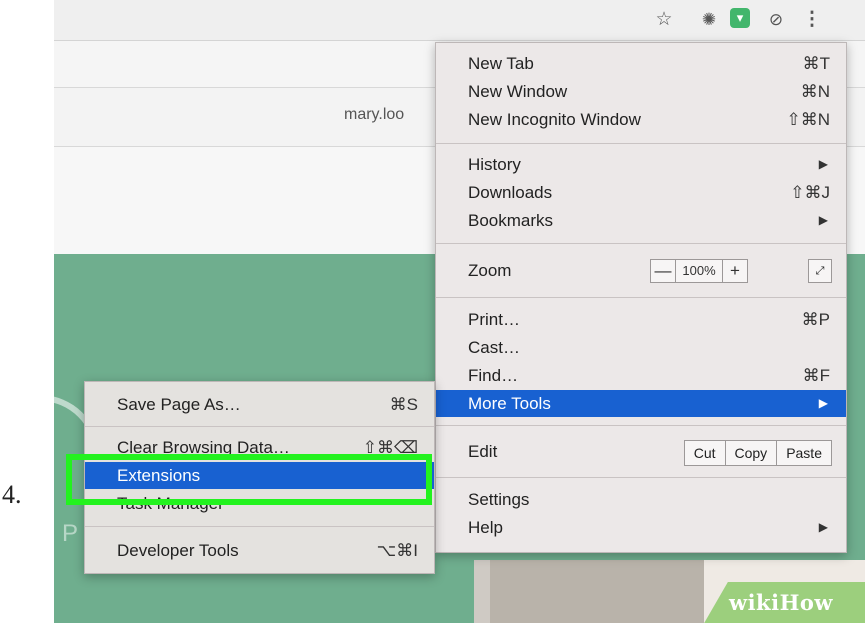 Image resolution: width=865 pixels, height=623 pixels. What do you see at coordinates (781, 602) in the screenshot?
I see `watermark-text: wikiHow` at bounding box center [781, 602].